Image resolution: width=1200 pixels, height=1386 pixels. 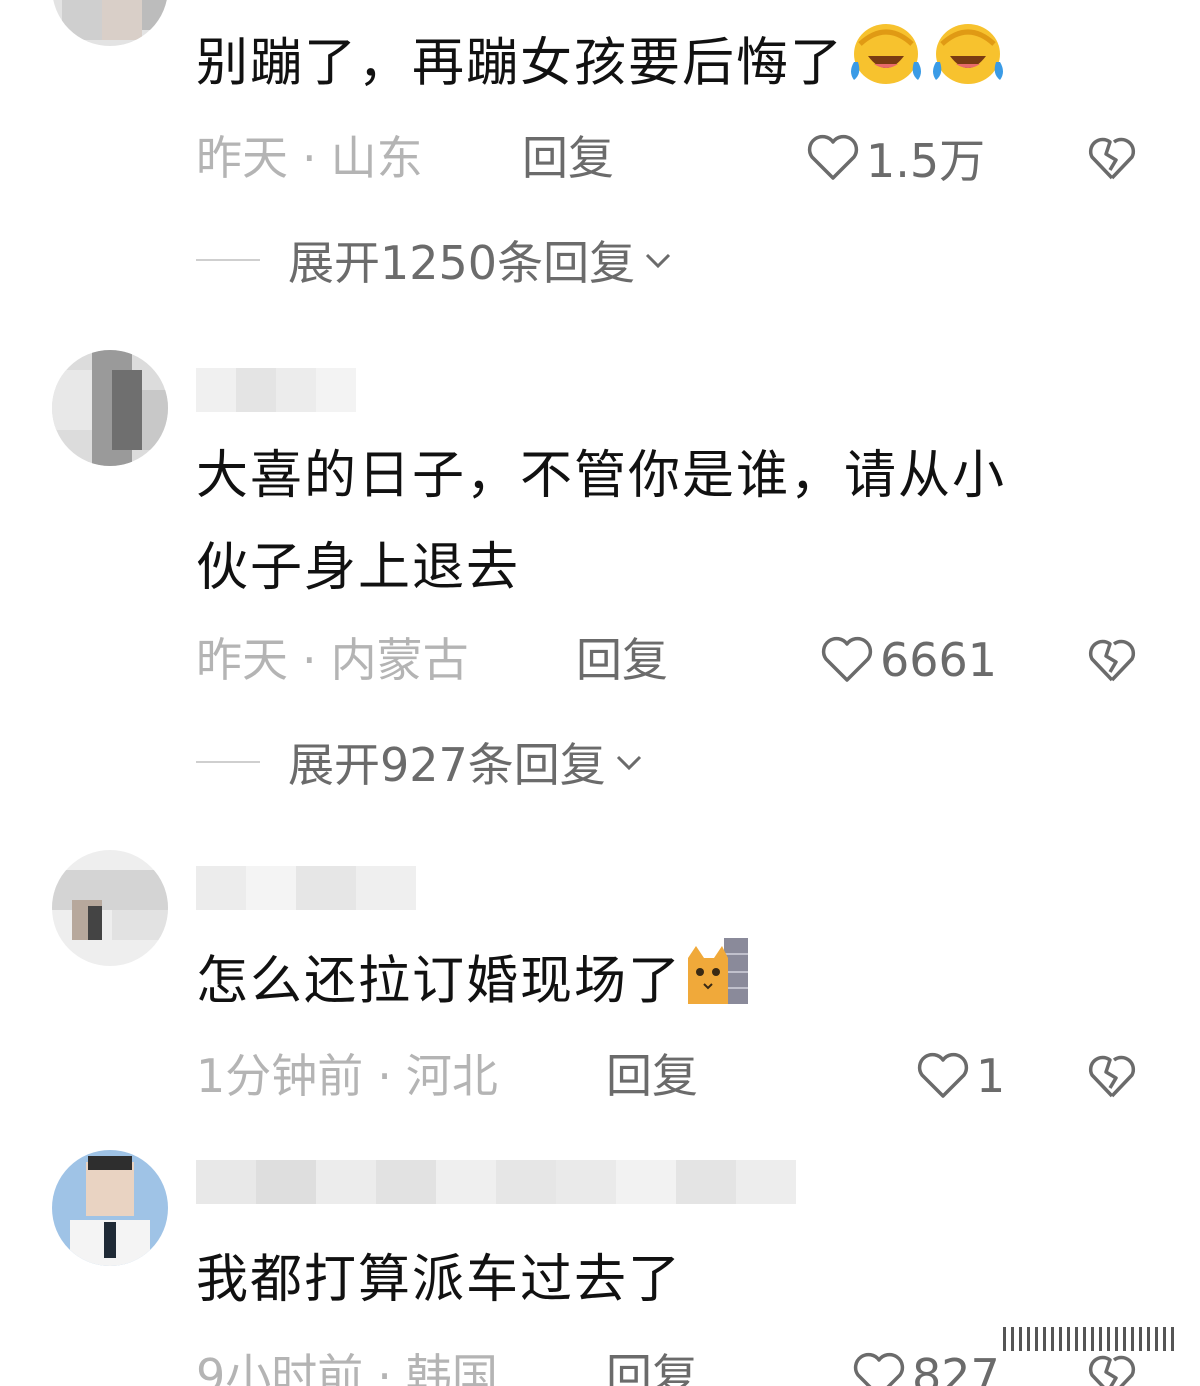 I want to click on like-count: 1, so click(x=991, y=1076).